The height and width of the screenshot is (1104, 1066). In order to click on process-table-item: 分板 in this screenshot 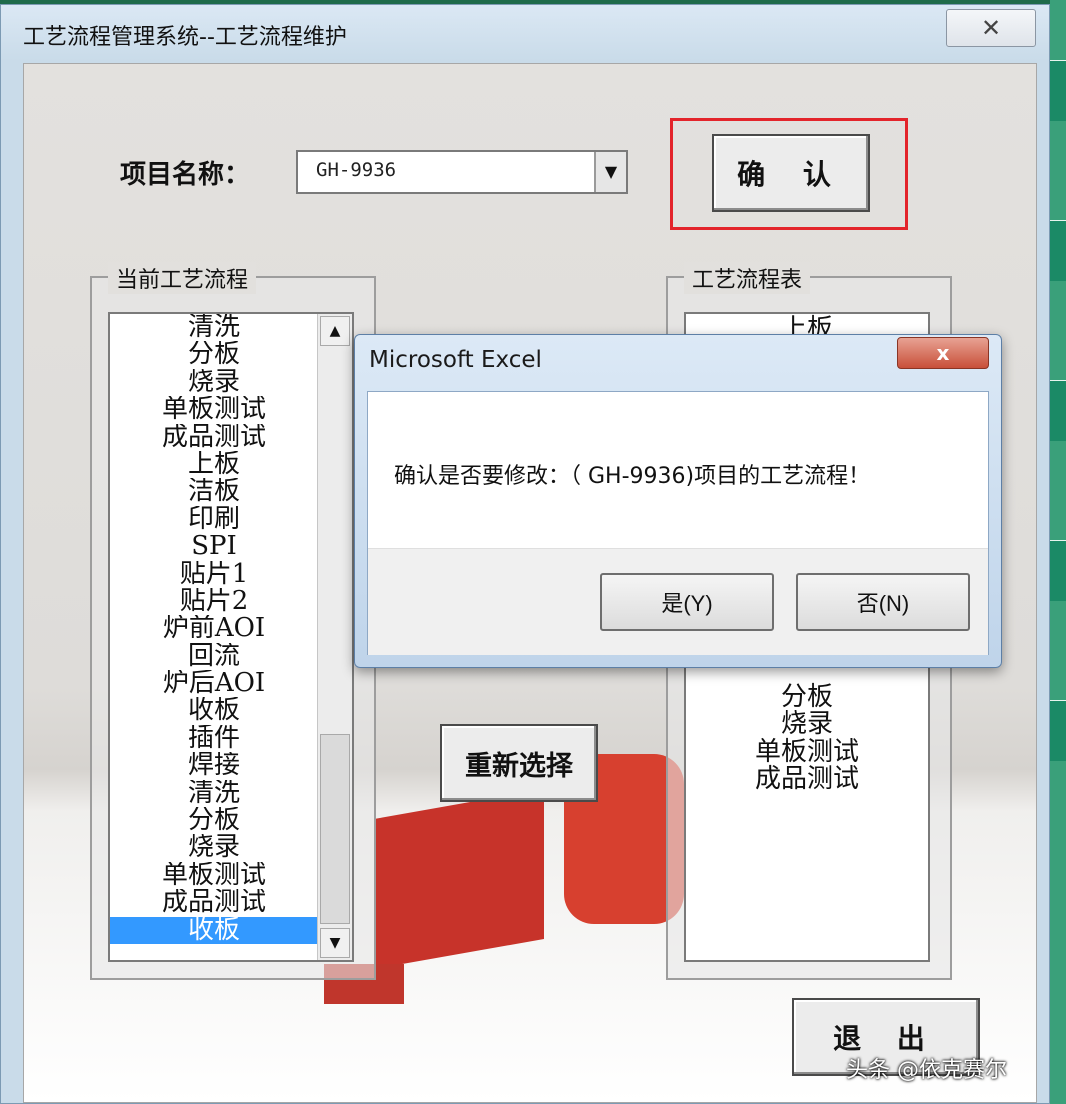, I will do `click(807, 697)`.